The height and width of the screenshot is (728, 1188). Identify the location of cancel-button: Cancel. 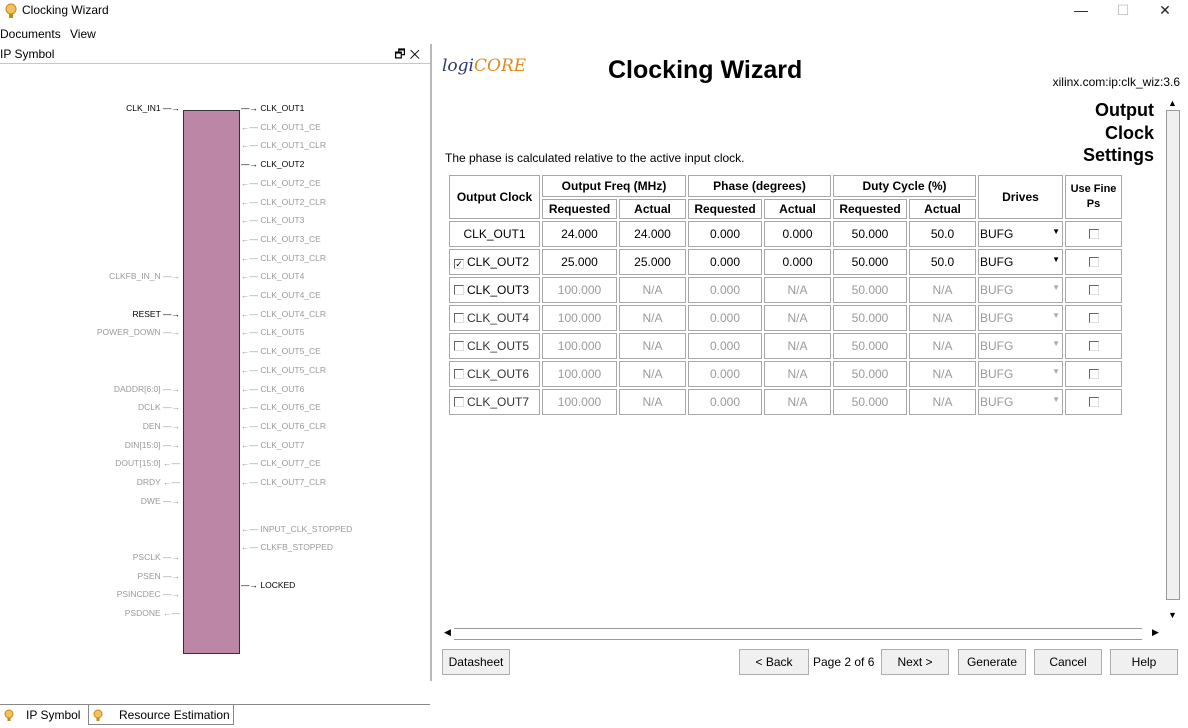
(1068, 662).